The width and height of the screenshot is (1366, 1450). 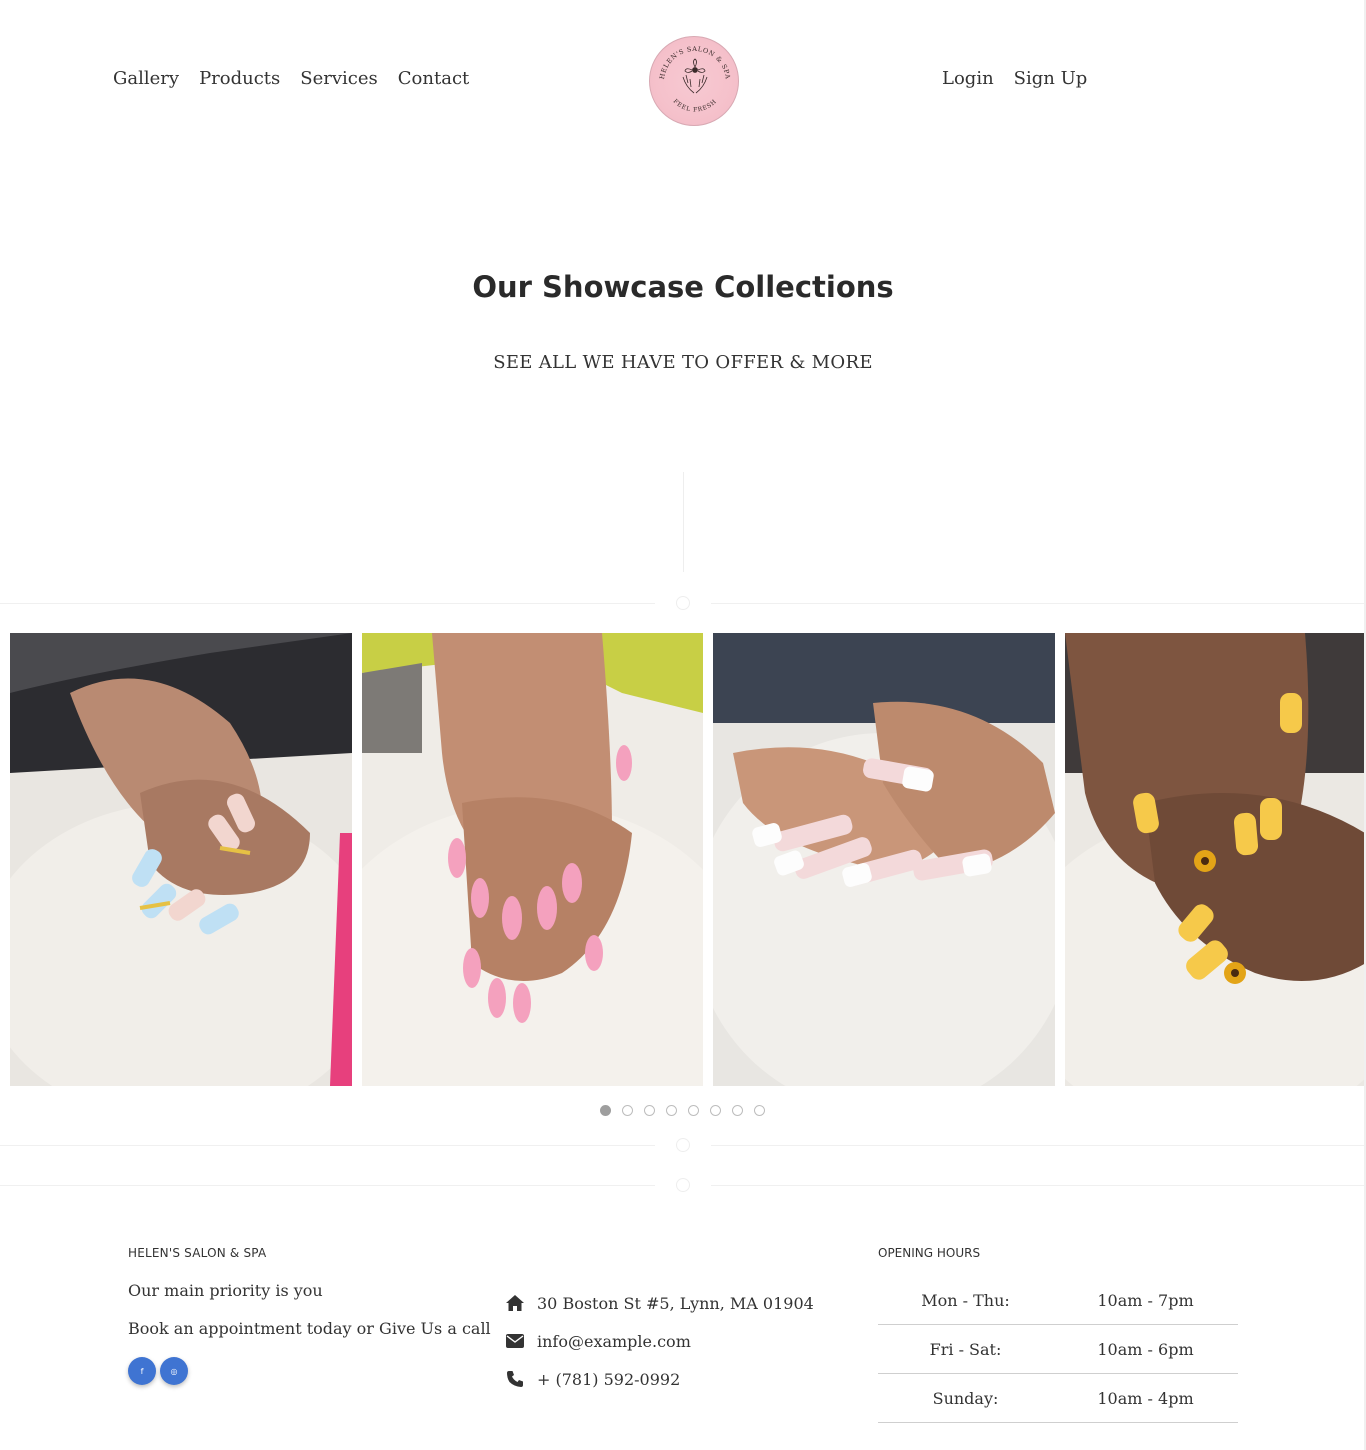 What do you see at coordinates (515, 1341) in the screenshot?
I see `envelope-icon` at bounding box center [515, 1341].